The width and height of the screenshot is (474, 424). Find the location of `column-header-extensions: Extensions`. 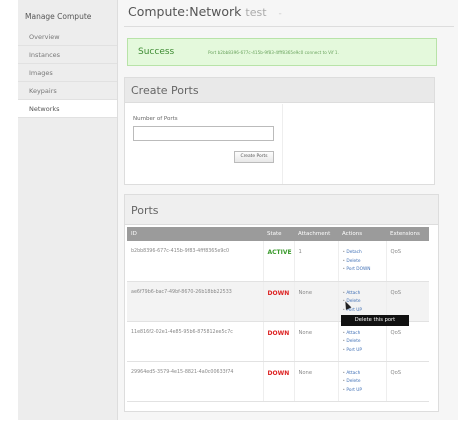

column-header-extensions: Extensions is located at coordinates (407, 234).